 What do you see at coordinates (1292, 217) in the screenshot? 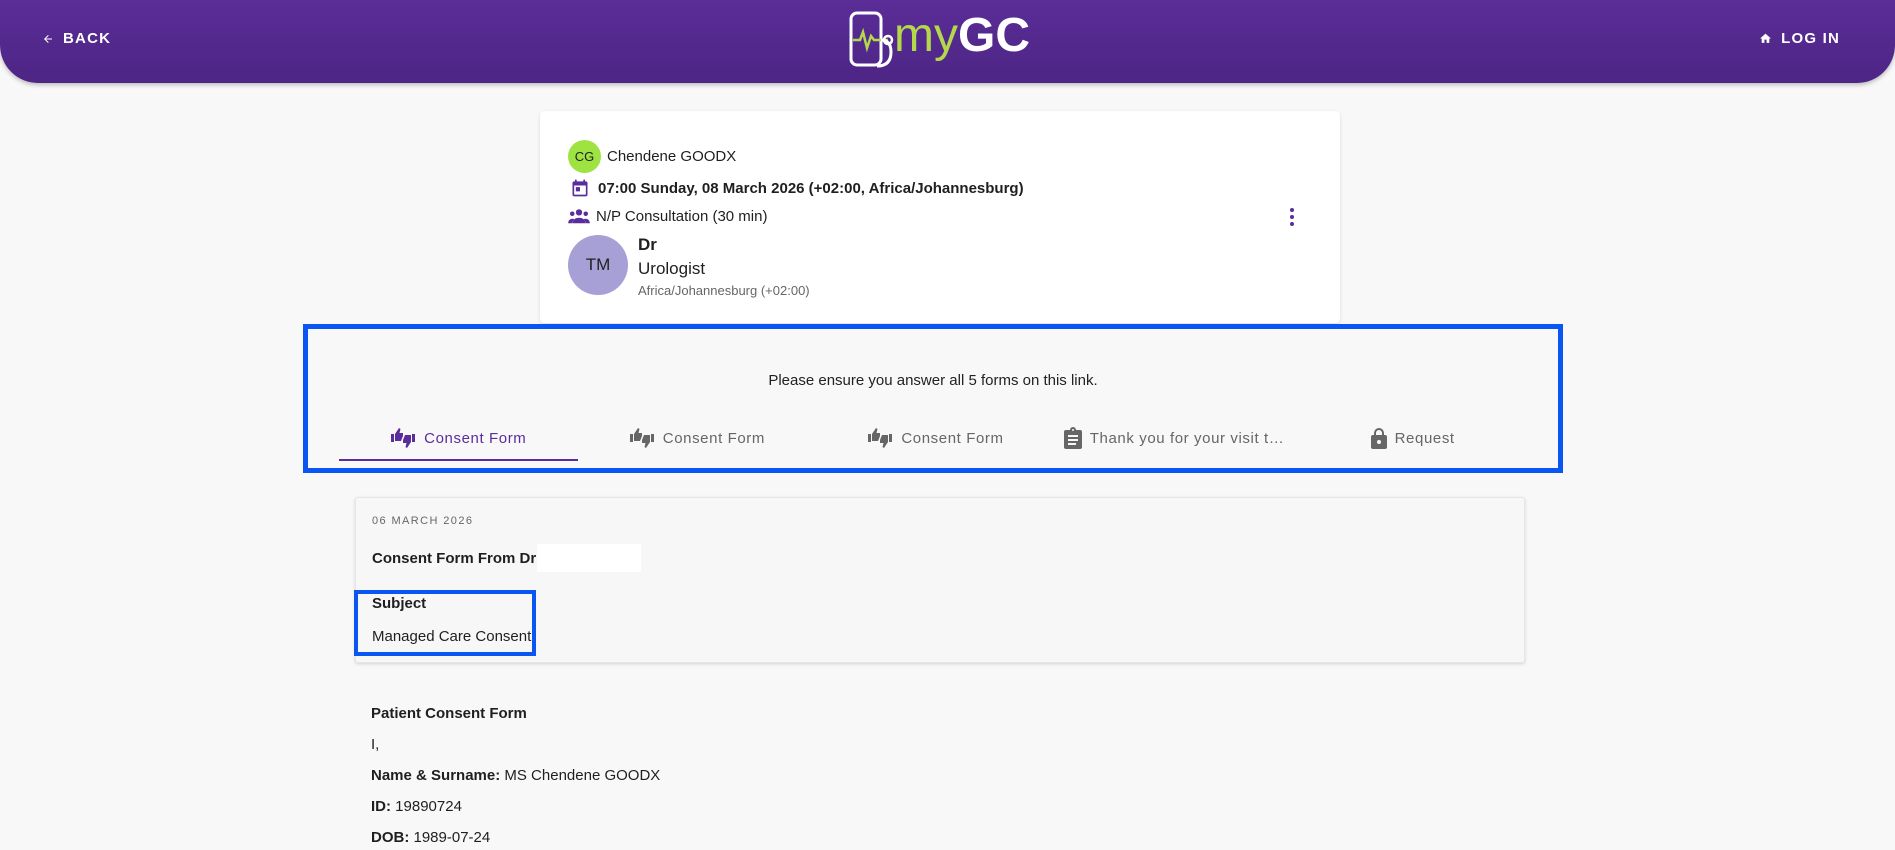
I see `more-vert-icon` at bounding box center [1292, 217].